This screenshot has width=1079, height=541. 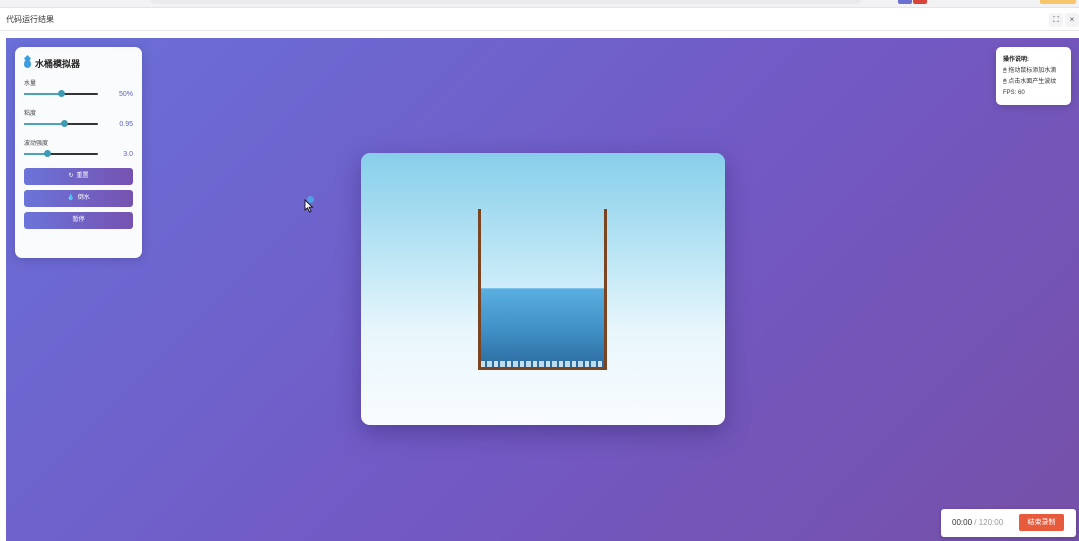 I want to click on recorder-bar: 00:00 / 120:00 结束录制, so click(x=1008, y=523).